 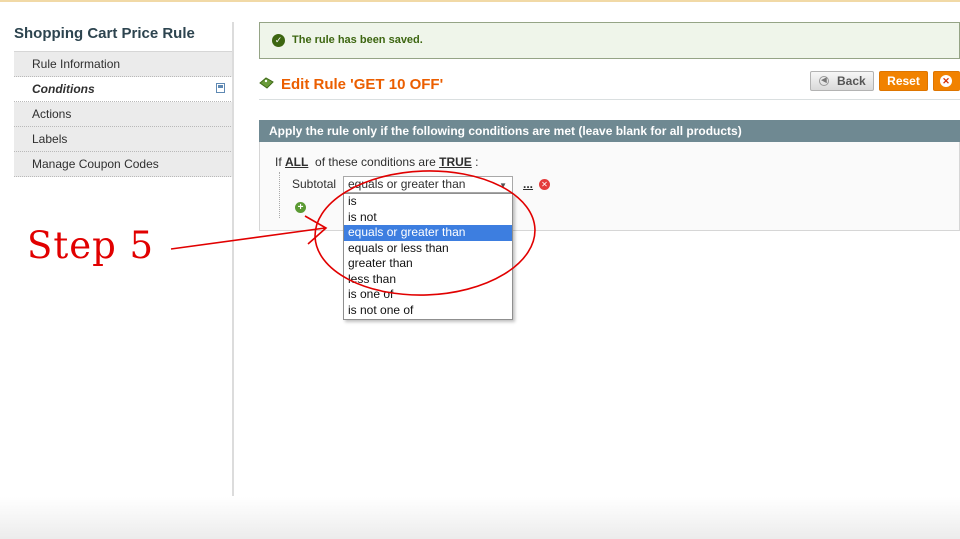 I want to click on sidebar-divider, so click(x=233, y=259).